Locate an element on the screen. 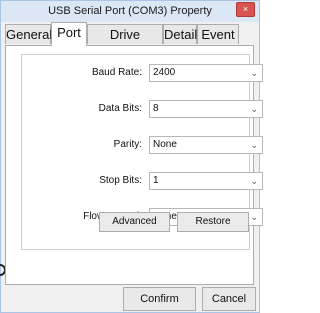  tab-port: Port is located at coordinates (69, 34).